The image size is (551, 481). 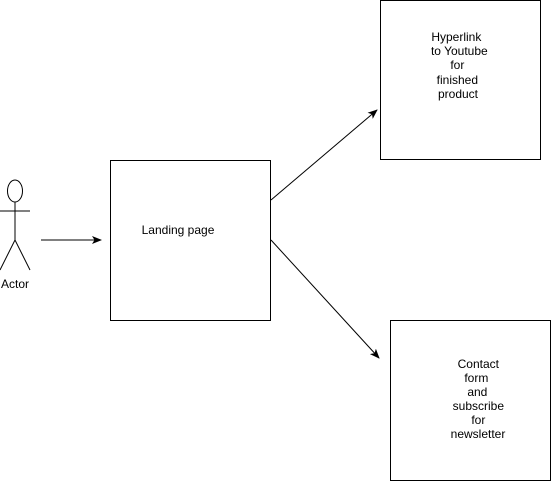 What do you see at coordinates (325, 299) in the screenshot?
I see `arrow-landing-to-contact` at bounding box center [325, 299].